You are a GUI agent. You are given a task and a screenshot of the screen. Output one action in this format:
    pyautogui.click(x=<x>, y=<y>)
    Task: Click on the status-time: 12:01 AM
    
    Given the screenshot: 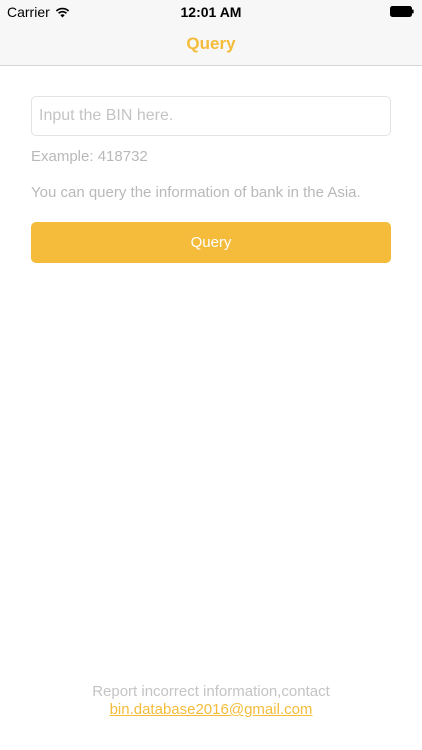 What is the action you would take?
    pyautogui.click(x=211, y=12)
    